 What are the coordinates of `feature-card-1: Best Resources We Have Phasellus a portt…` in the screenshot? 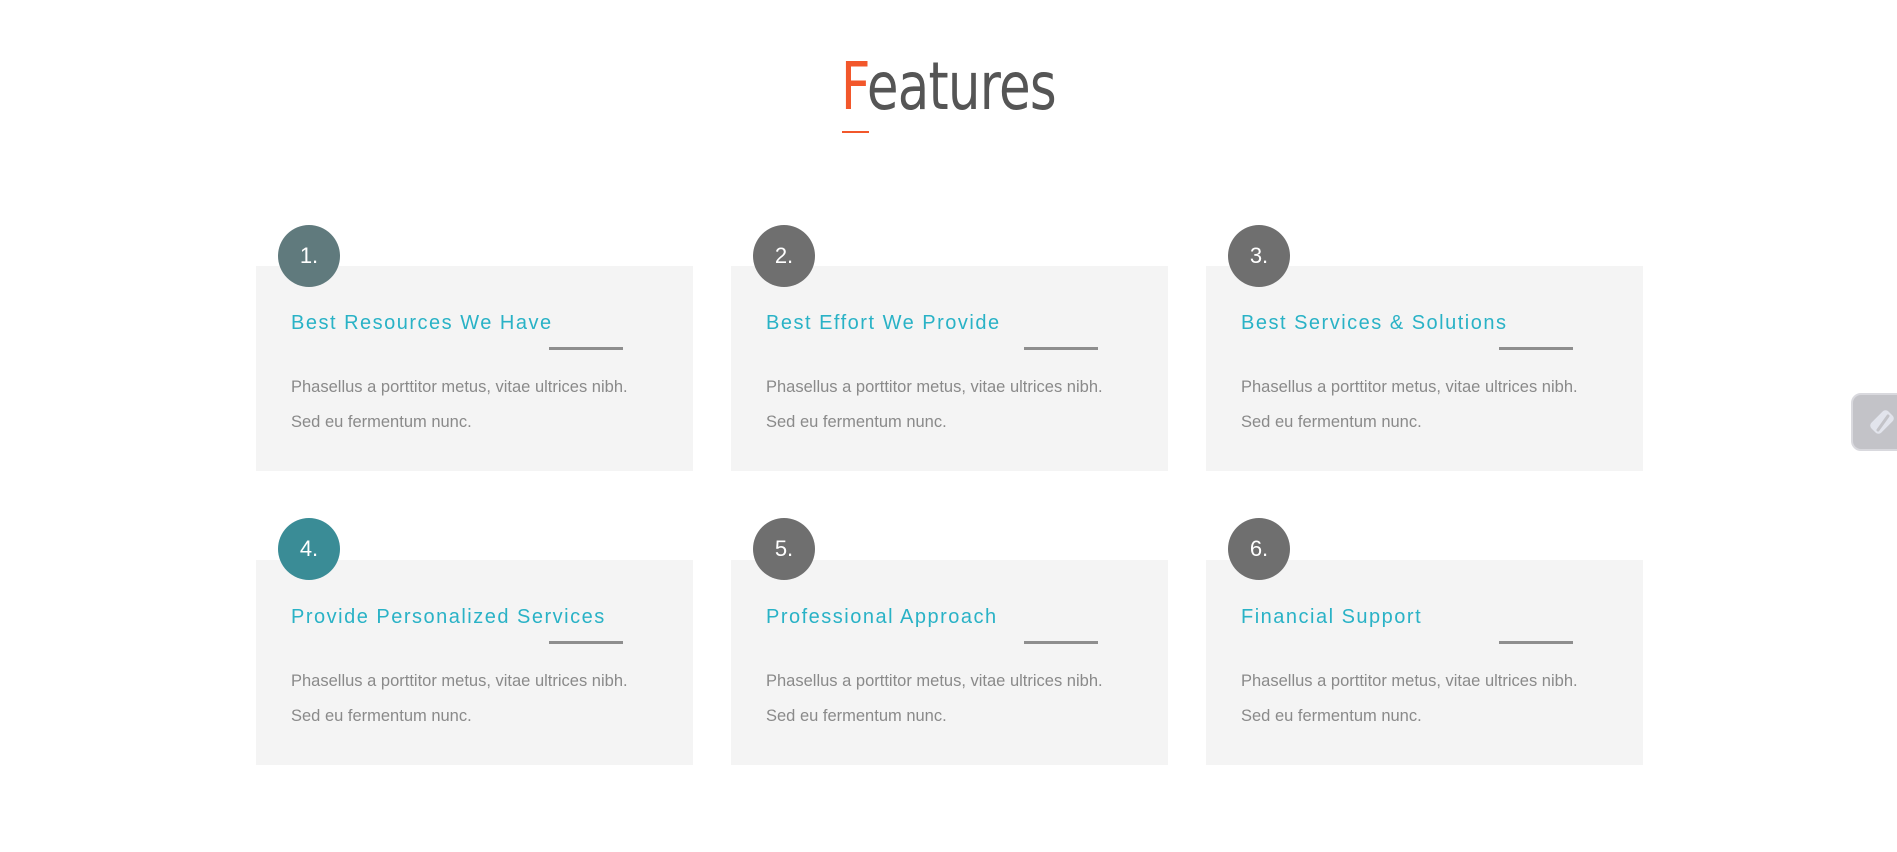 It's located at (474, 368).